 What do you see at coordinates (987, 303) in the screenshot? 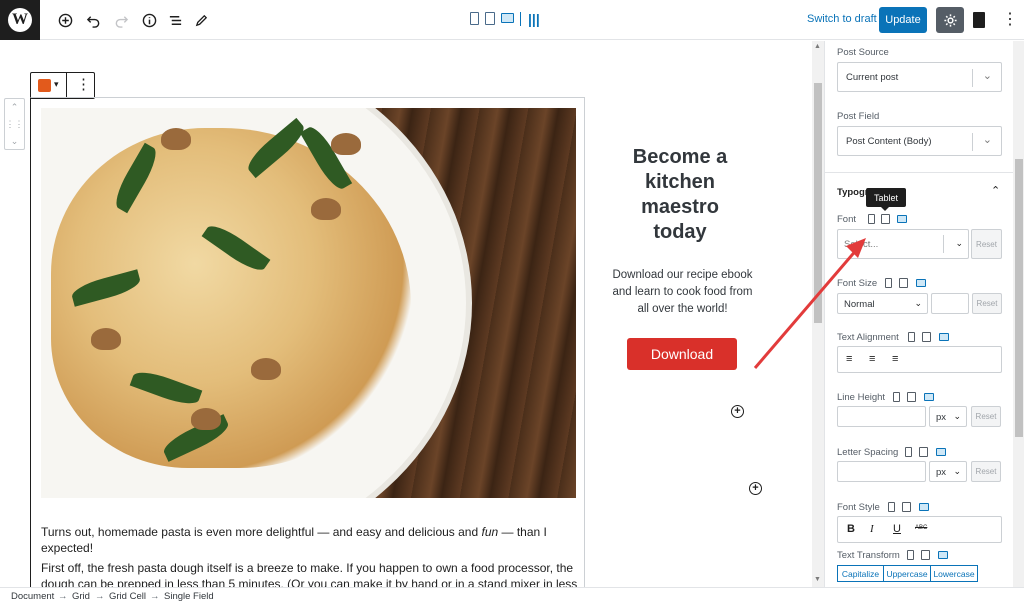
I see `font-size-reset-button: Reset` at bounding box center [987, 303].